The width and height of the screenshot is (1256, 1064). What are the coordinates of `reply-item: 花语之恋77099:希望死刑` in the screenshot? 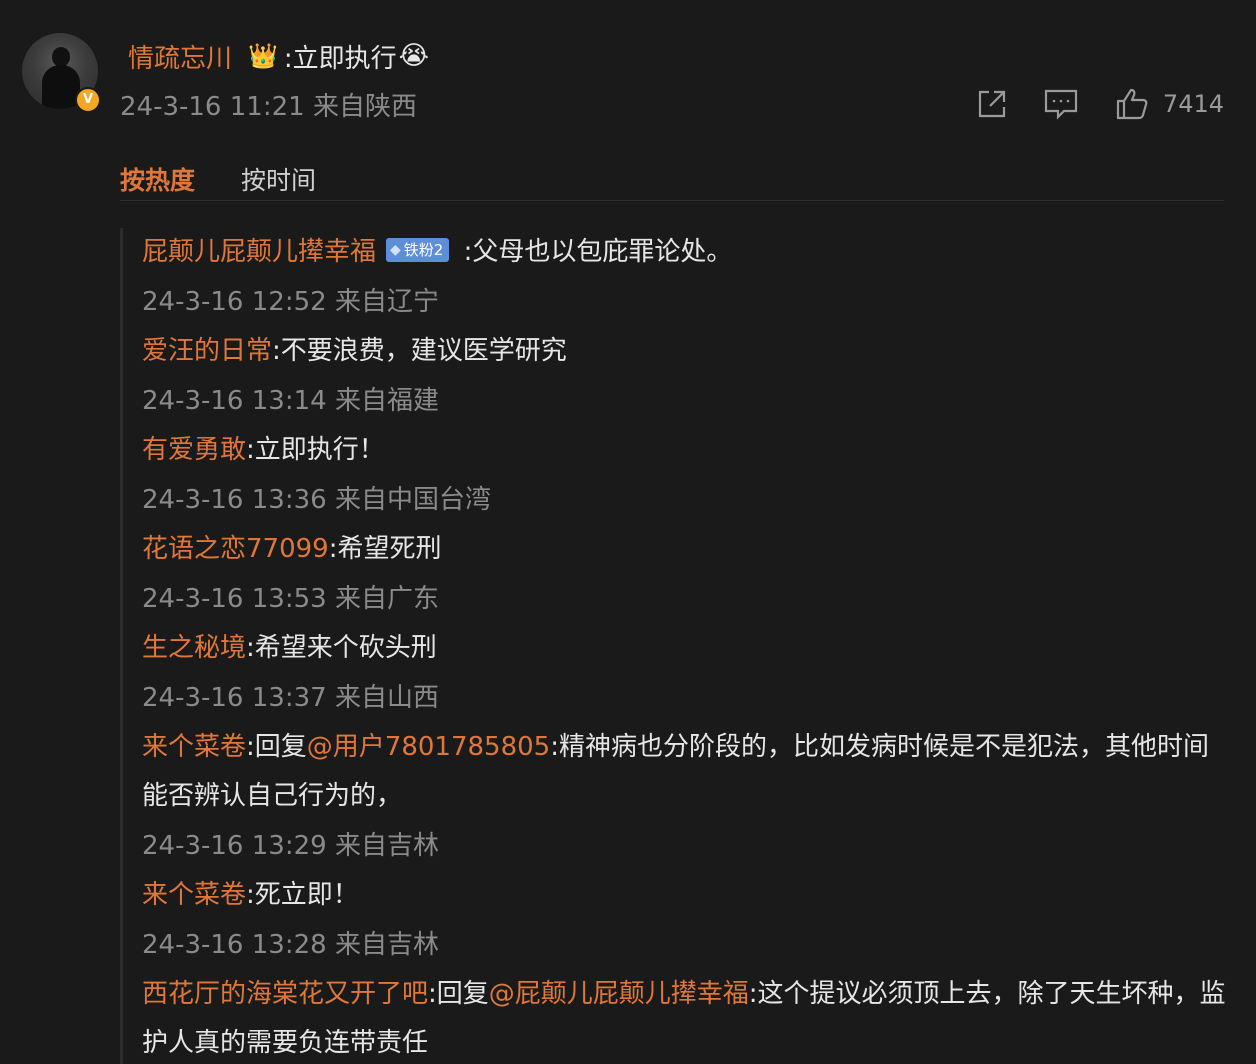 It's located at (684, 549).